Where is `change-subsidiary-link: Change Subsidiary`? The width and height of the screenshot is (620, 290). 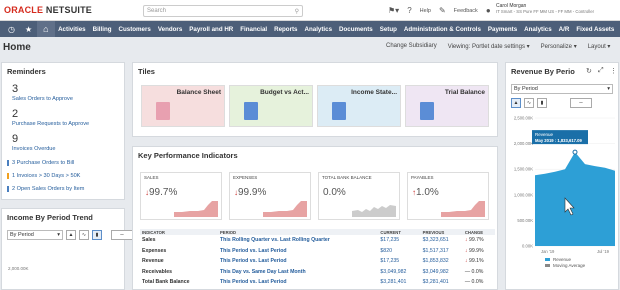
change-subsidiary-link: Change Subsidiary is located at coordinates (411, 46).